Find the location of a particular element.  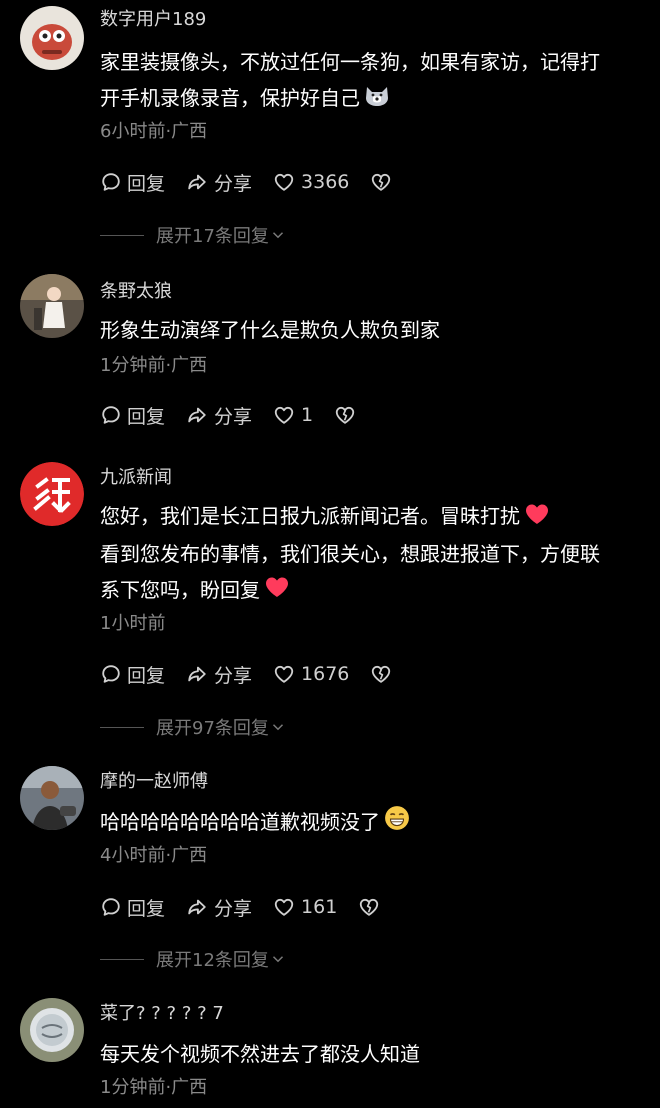

comment-line: 哈哈哈哈哈哈哈哈道歉视频没了 is located at coordinates (370, 823).